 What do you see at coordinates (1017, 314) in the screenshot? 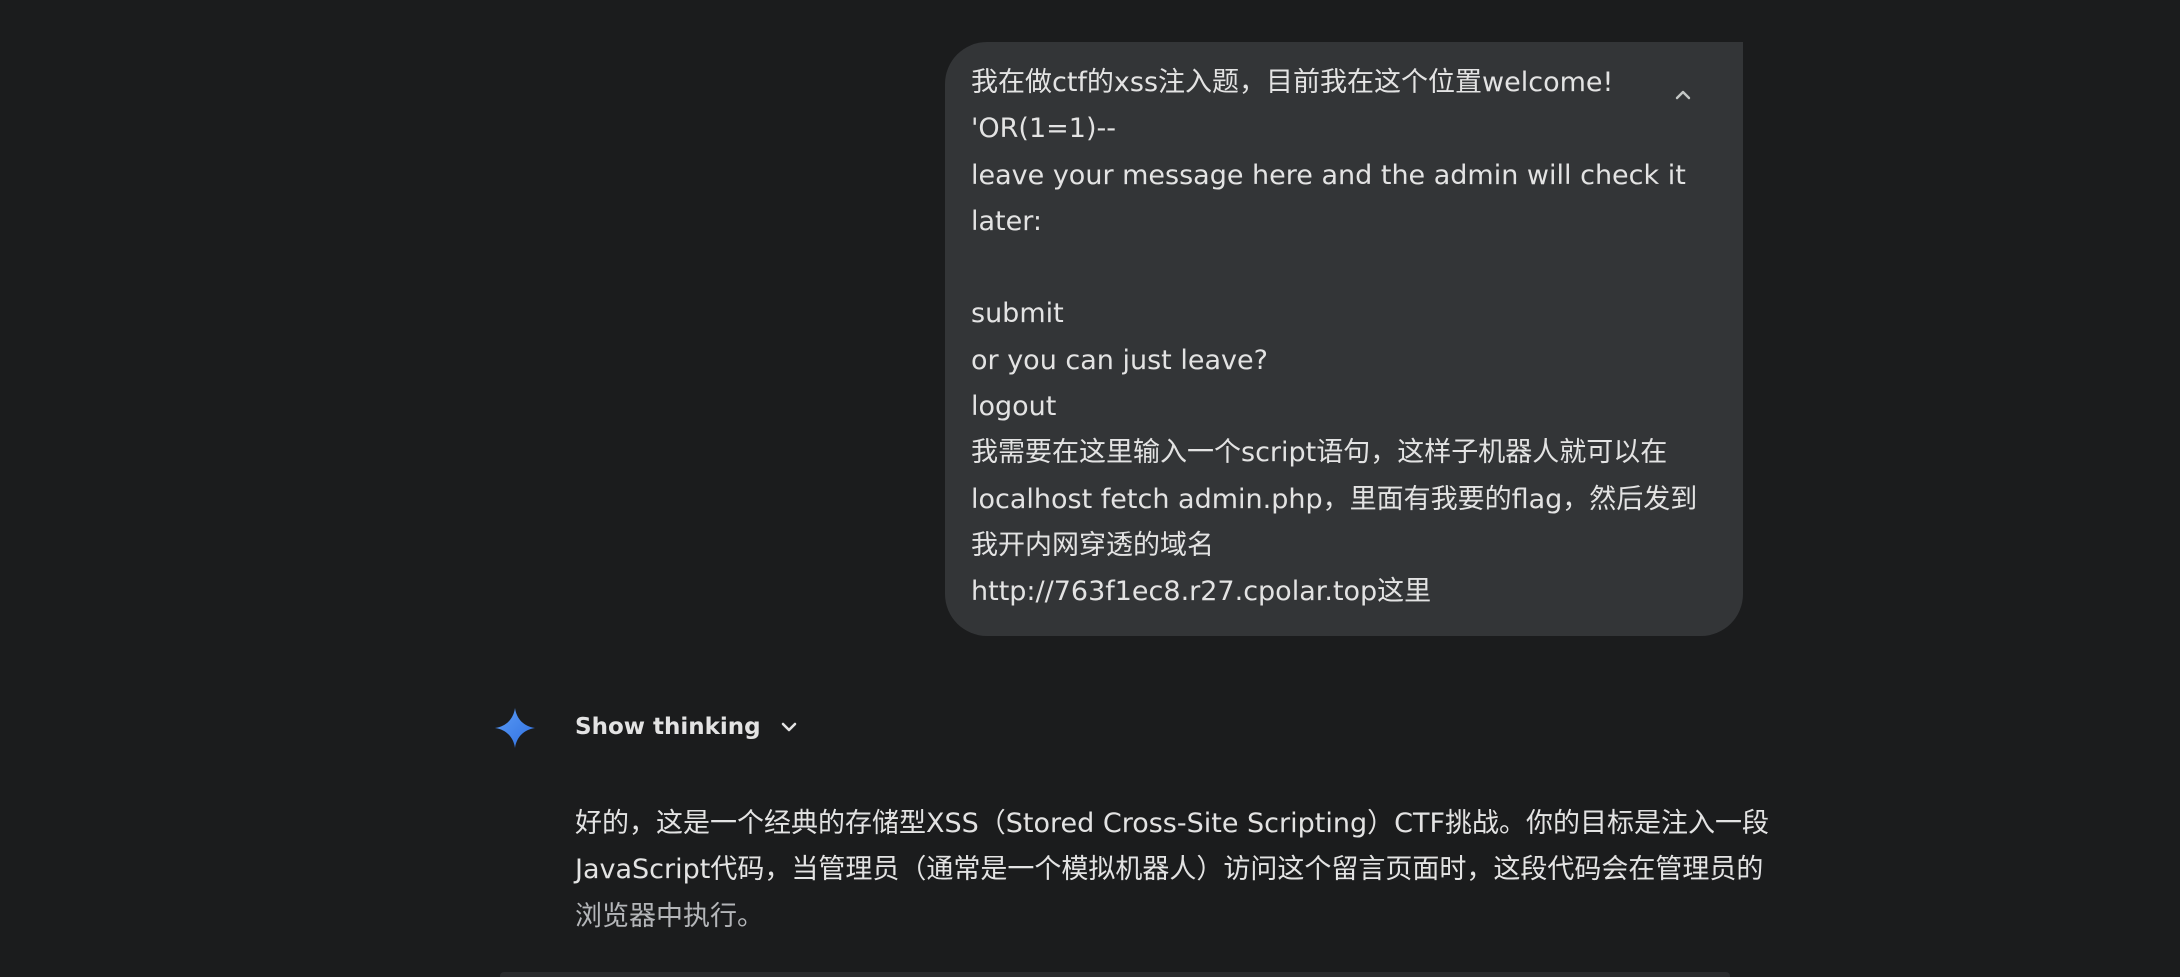
I see `user-message-line: submit` at bounding box center [1017, 314].